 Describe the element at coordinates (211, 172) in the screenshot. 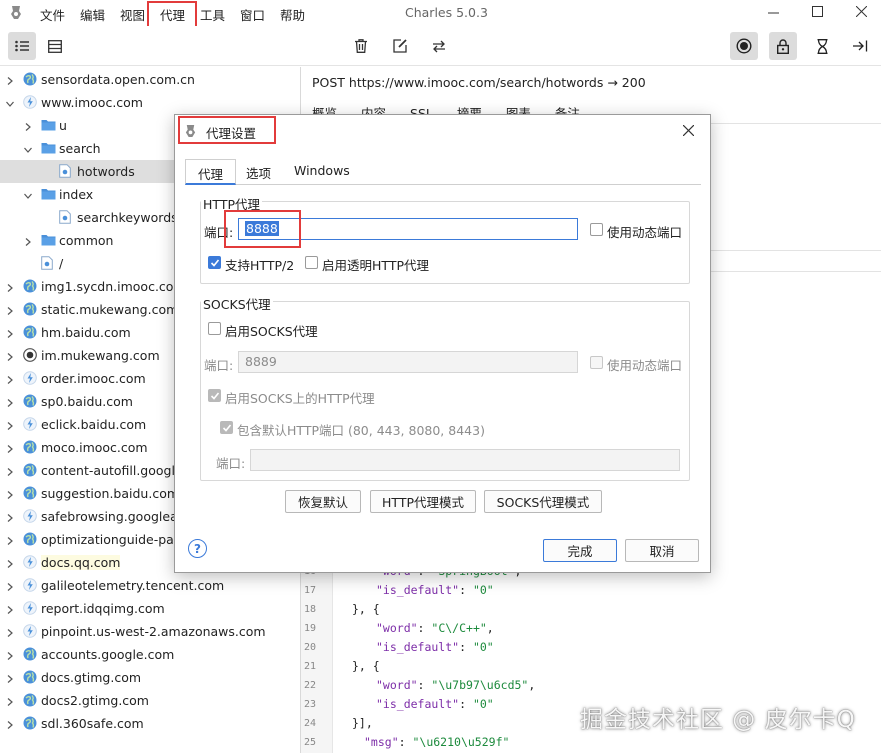

I see `tab-proxies: 代理` at that location.